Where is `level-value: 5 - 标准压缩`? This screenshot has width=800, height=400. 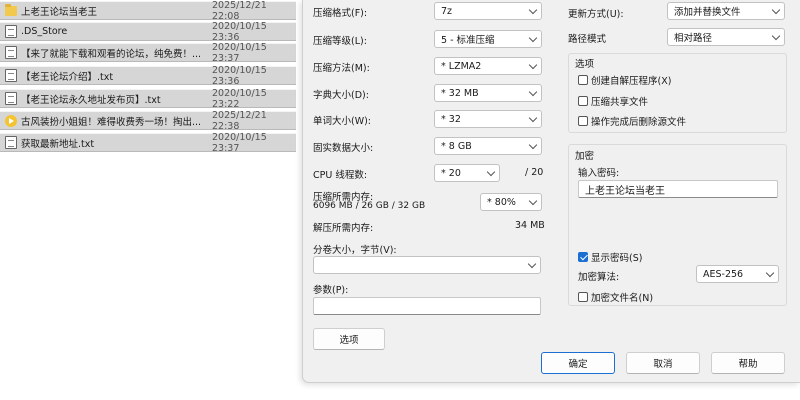 level-value: 5 - 标准压缩 is located at coordinates (468, 40).